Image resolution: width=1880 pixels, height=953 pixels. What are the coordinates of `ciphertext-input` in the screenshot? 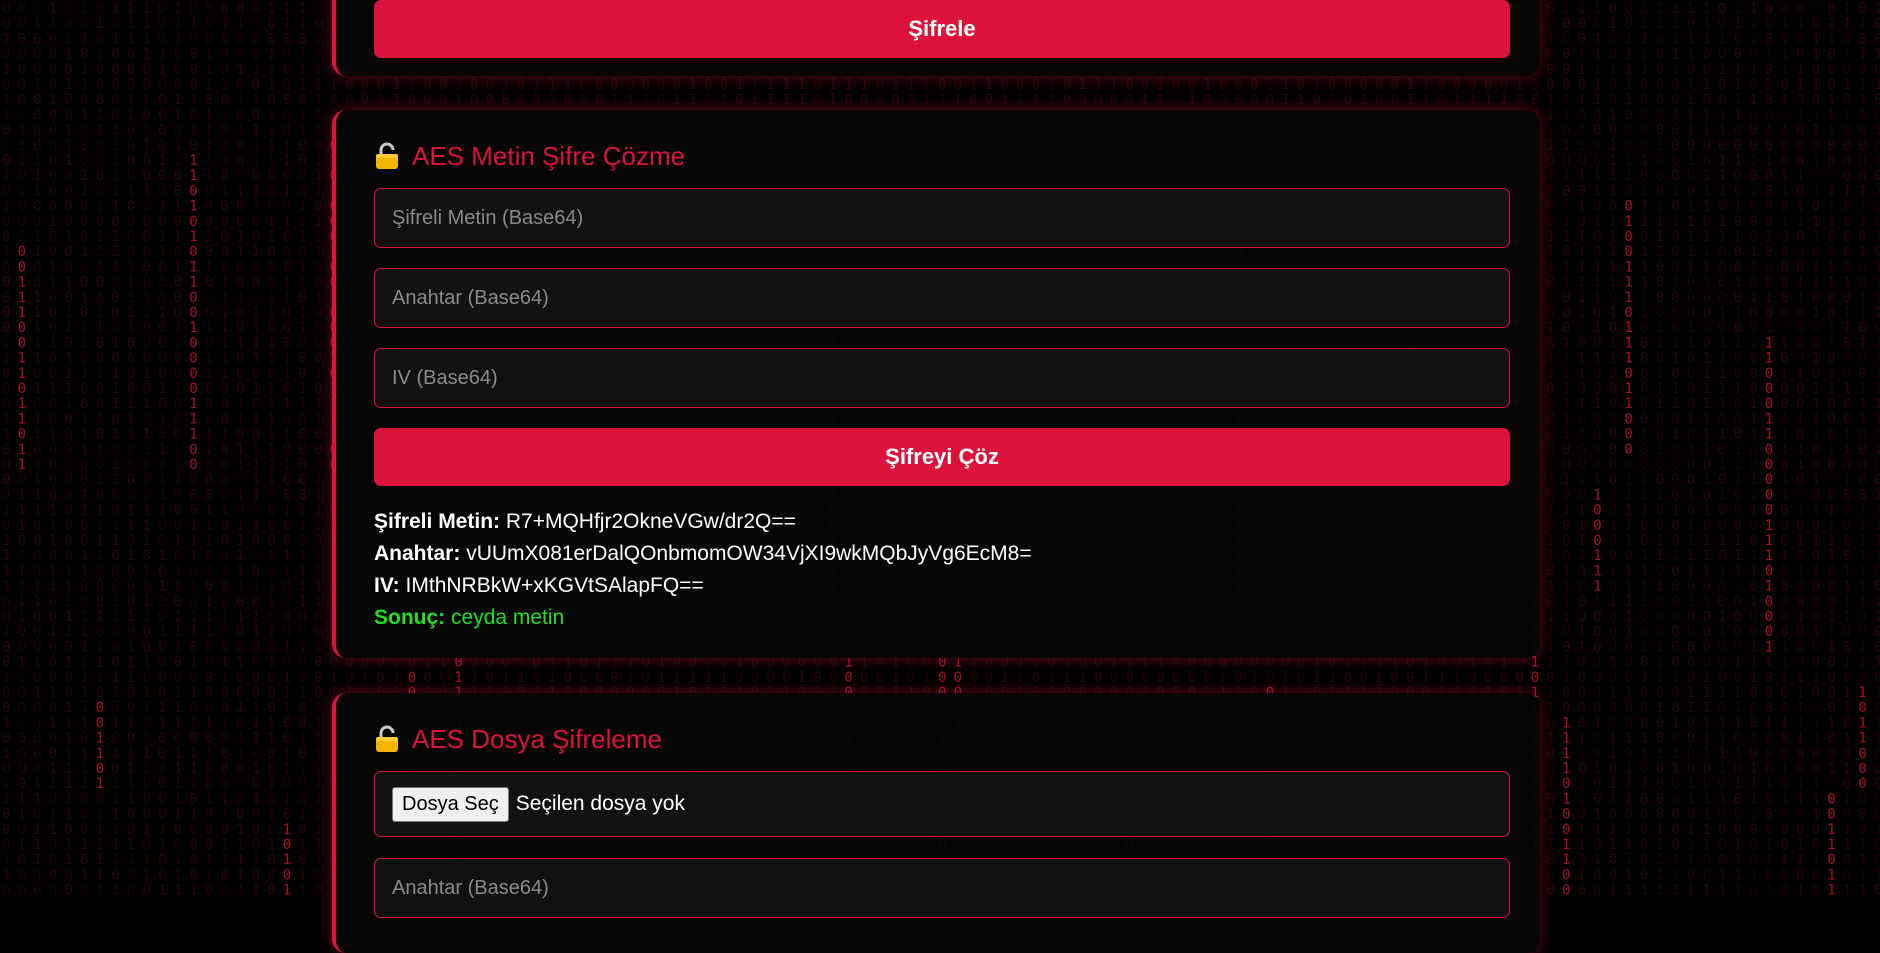 It's located at (942, 218).